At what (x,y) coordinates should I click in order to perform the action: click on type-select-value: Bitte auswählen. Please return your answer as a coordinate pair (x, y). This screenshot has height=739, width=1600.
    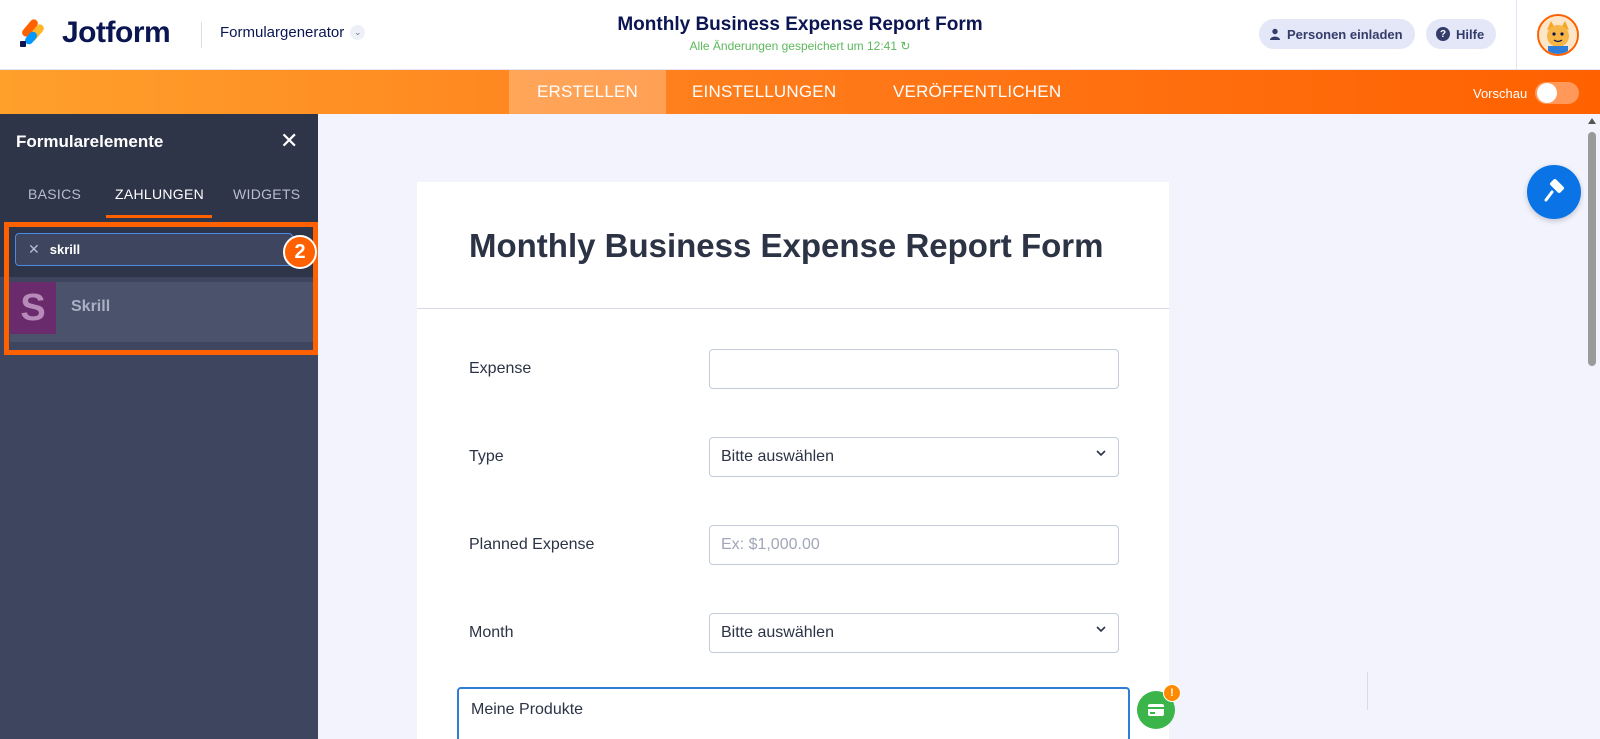
    Looking at the image, I should click on (777, 456).